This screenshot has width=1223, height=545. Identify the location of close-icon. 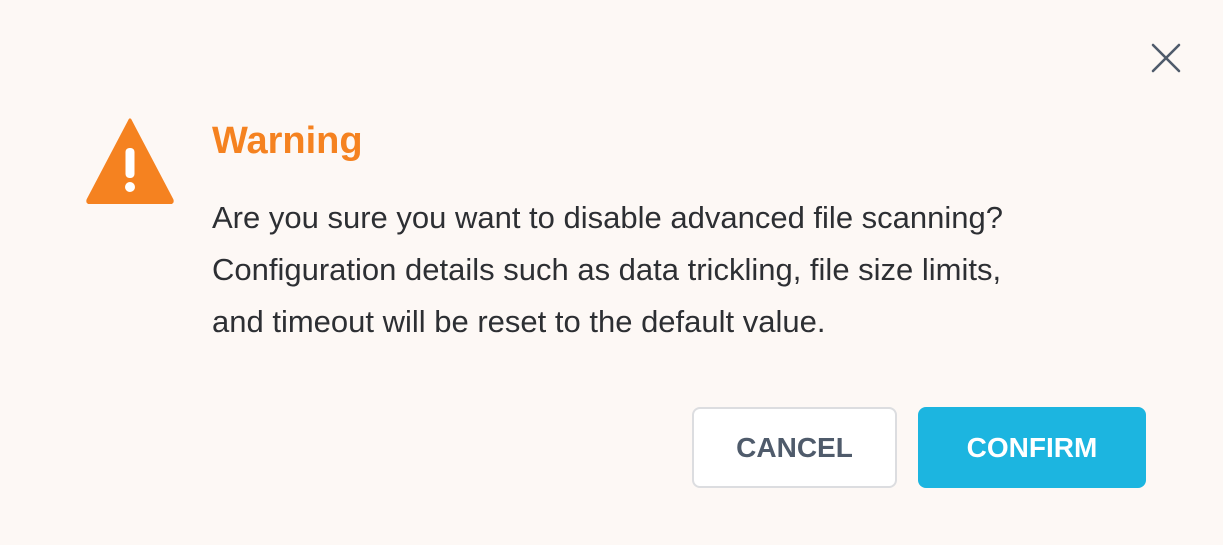
(1166, 58).